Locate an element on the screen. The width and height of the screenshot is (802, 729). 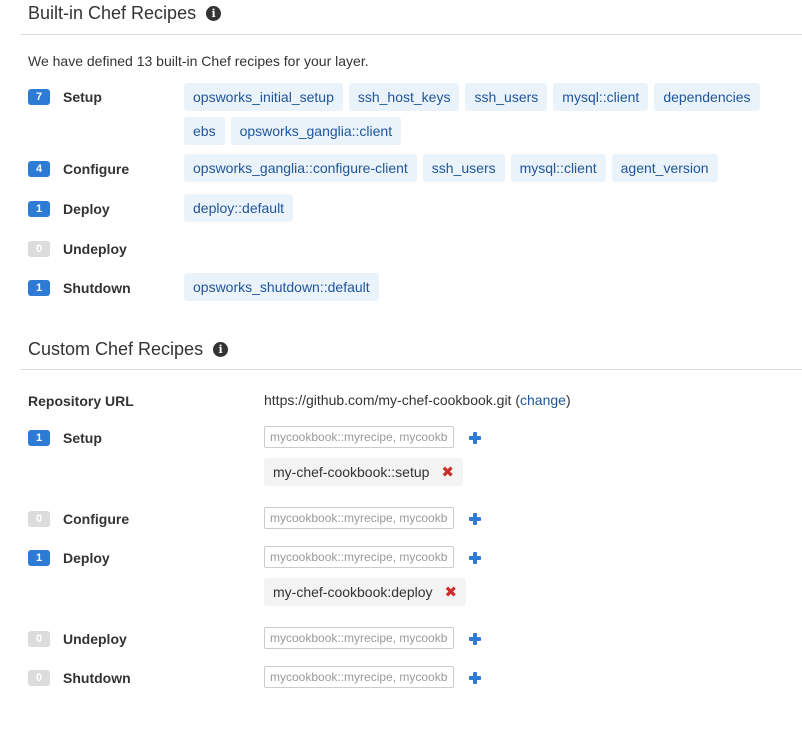
count-badge: 7 is located at coordinates (39, 97).